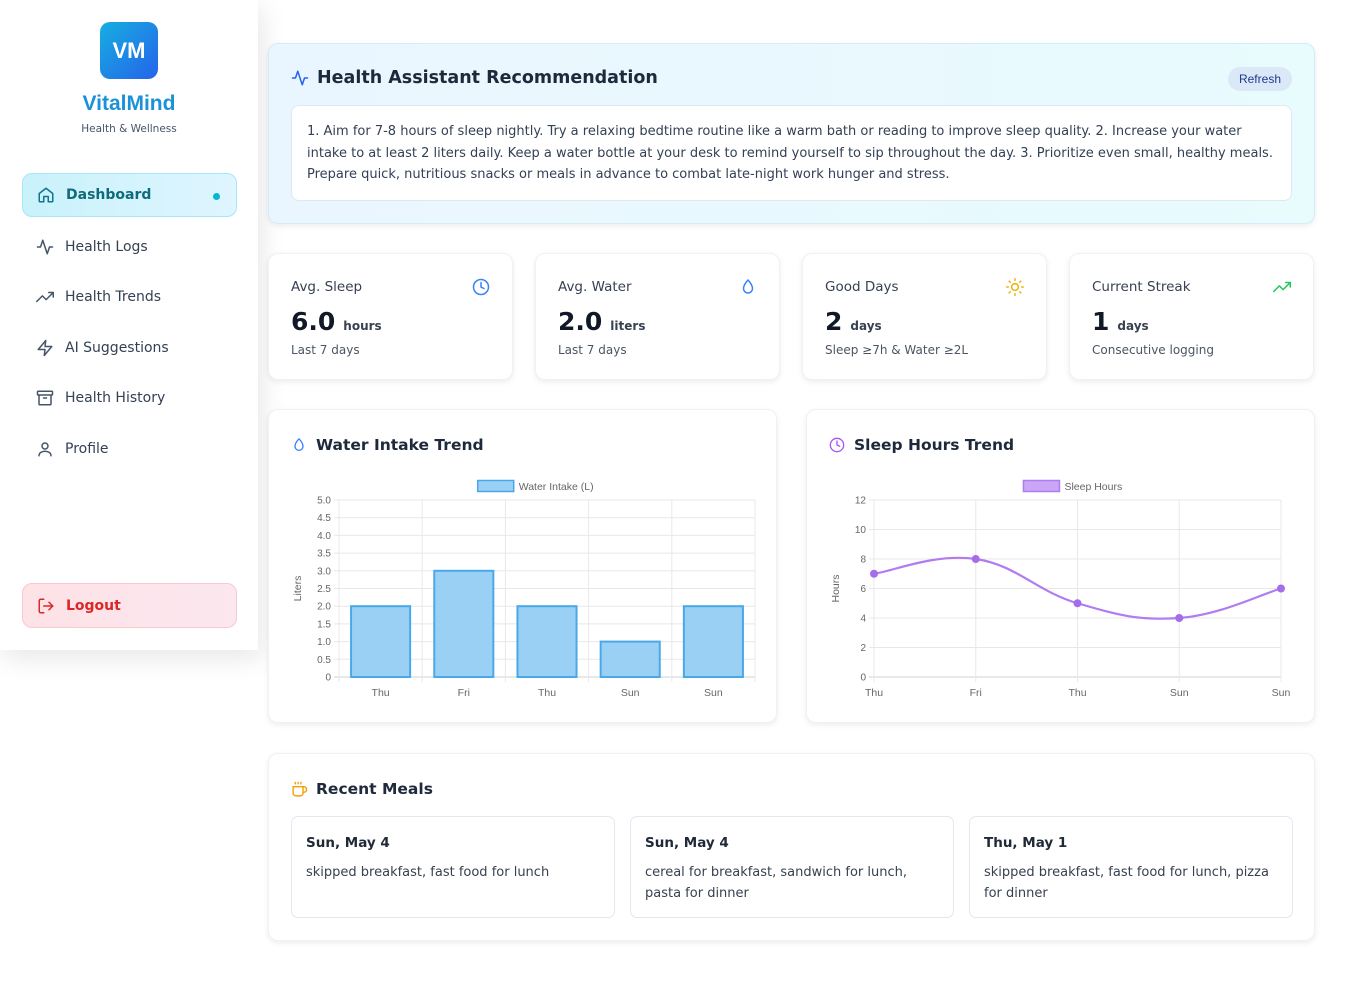  What do you see at coordinates (129, 348) in the screenshot?
I see `sidebar-item-ai-suggestions: AI Suggestions` at bounding box center [129, 348].